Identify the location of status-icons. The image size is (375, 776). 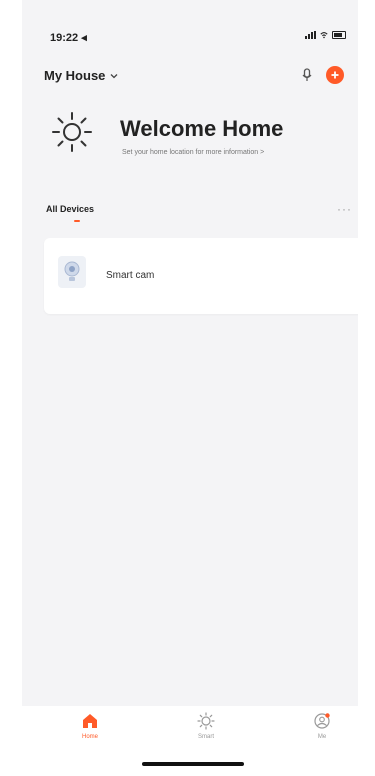
(325, 35).